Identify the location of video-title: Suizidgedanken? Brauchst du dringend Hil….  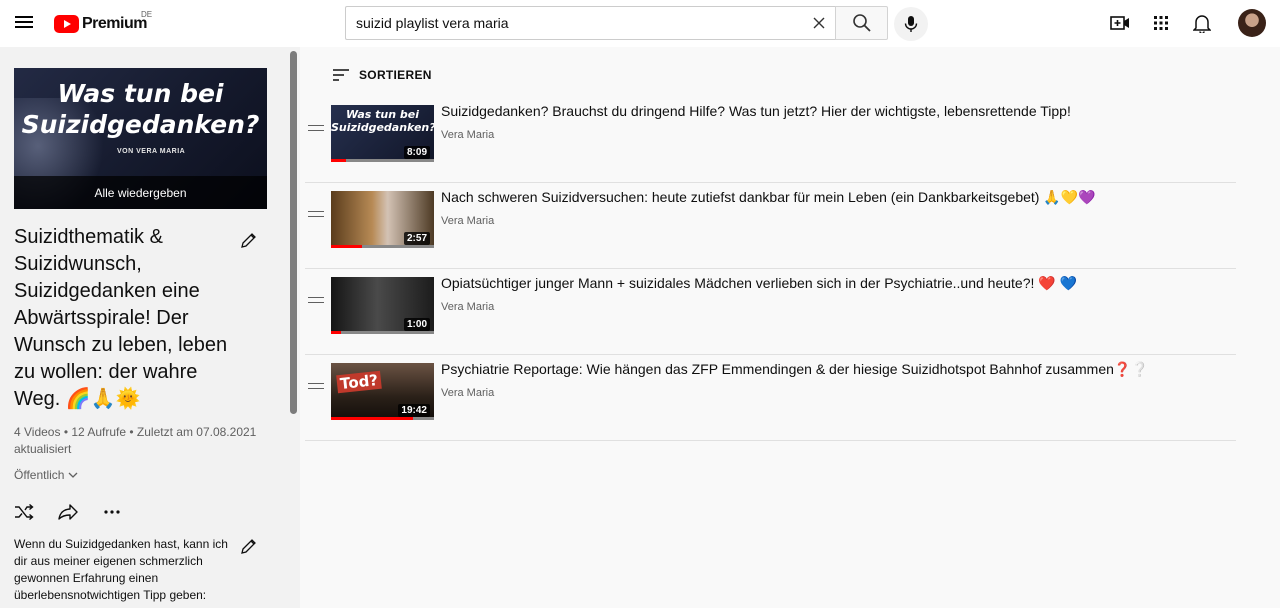
(756, 111).